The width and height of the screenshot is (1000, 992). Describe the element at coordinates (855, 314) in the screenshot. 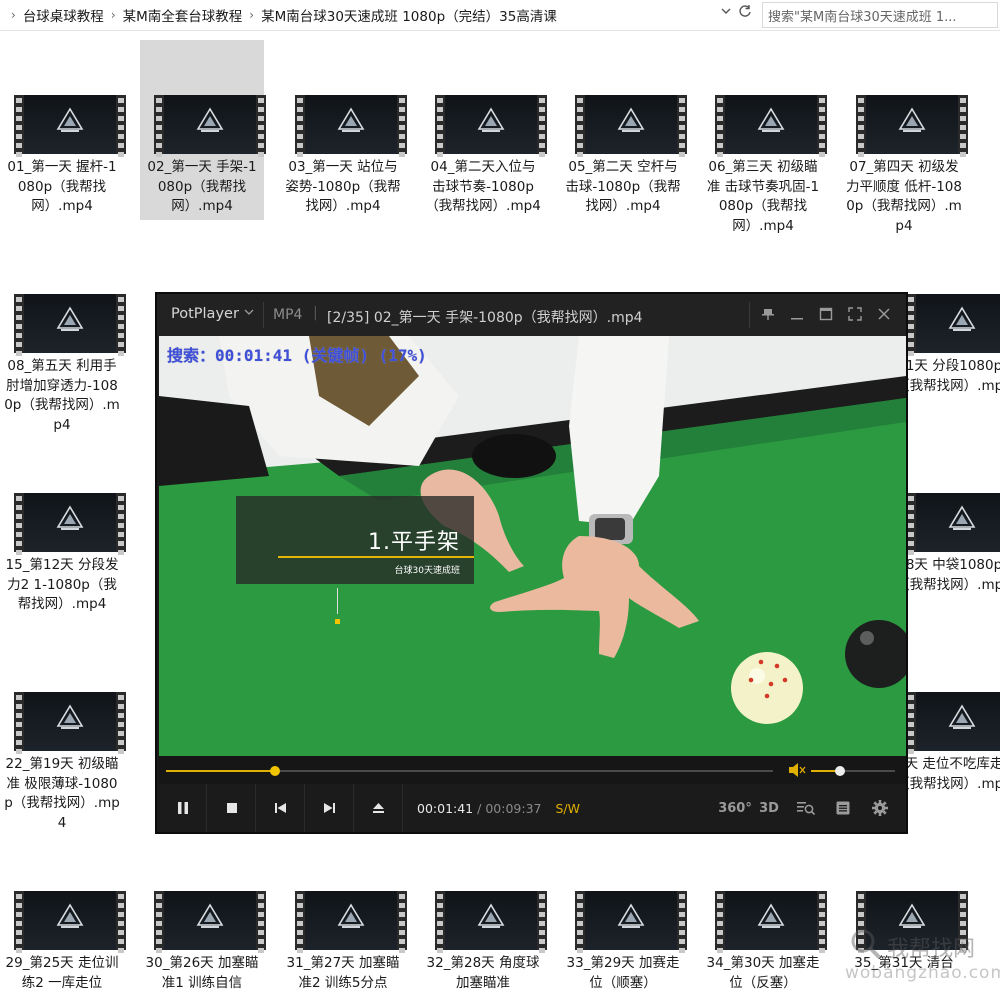

I see `fullscreen-icon` at that location.